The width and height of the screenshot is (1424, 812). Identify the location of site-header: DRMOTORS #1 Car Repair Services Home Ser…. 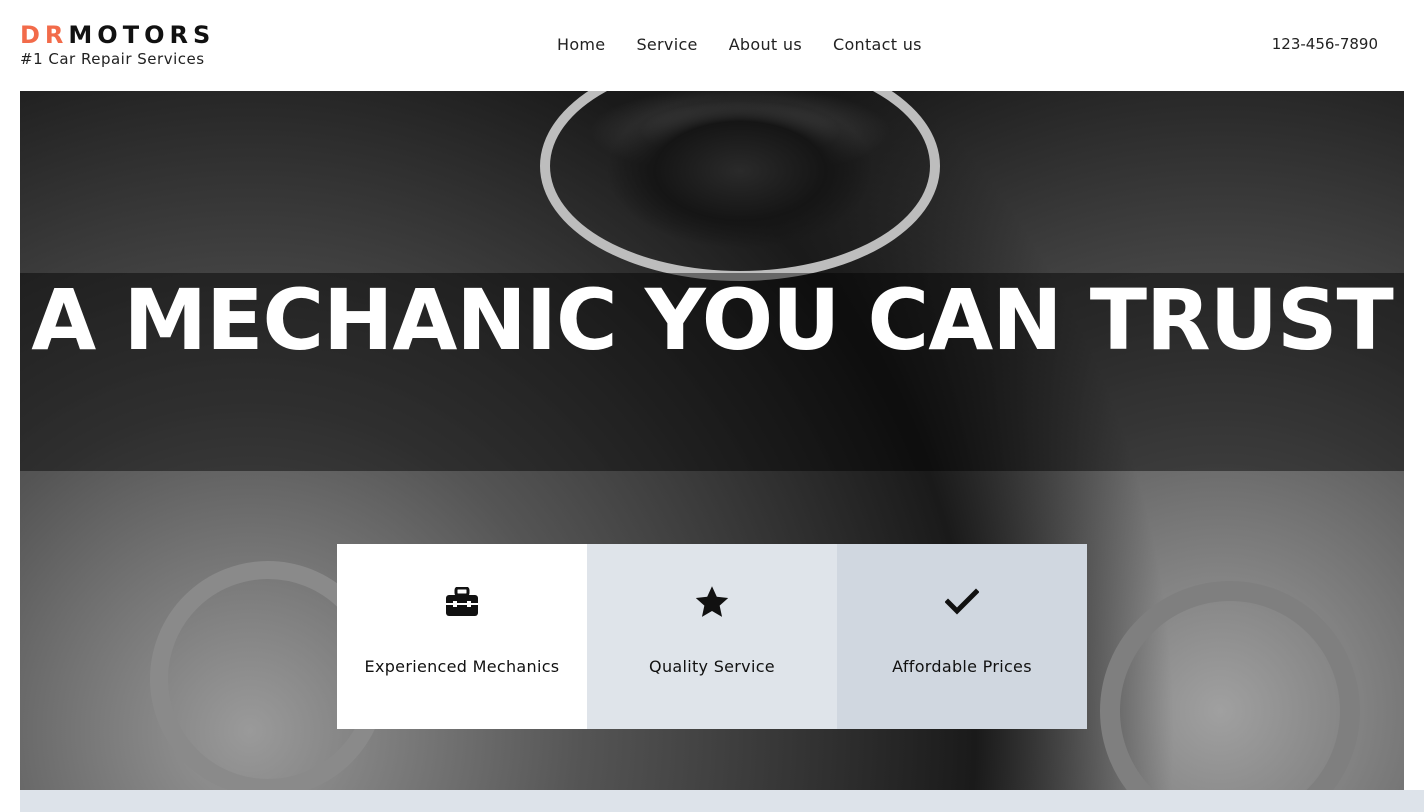
(689, 45).